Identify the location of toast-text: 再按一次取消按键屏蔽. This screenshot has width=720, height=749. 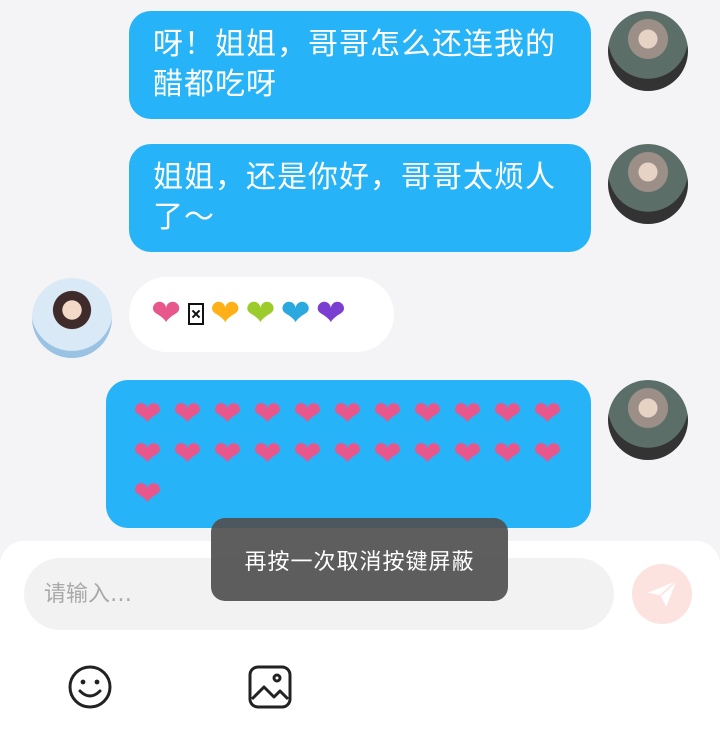
(359, 562).